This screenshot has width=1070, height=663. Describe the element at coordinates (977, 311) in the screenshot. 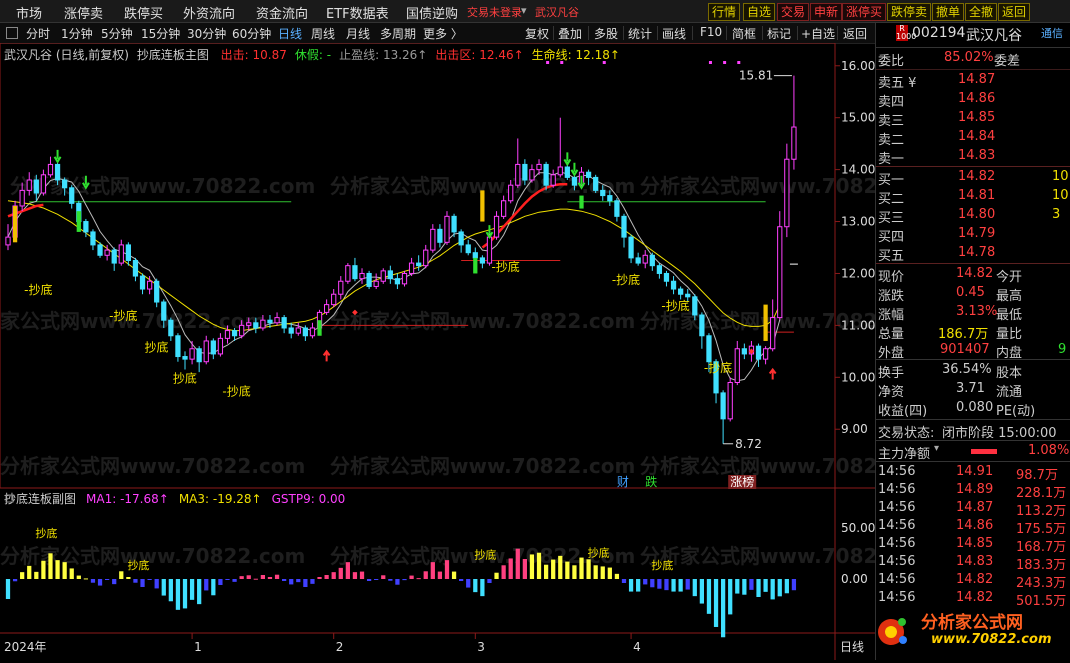

I see `stat-value: 3.13%` at that location.